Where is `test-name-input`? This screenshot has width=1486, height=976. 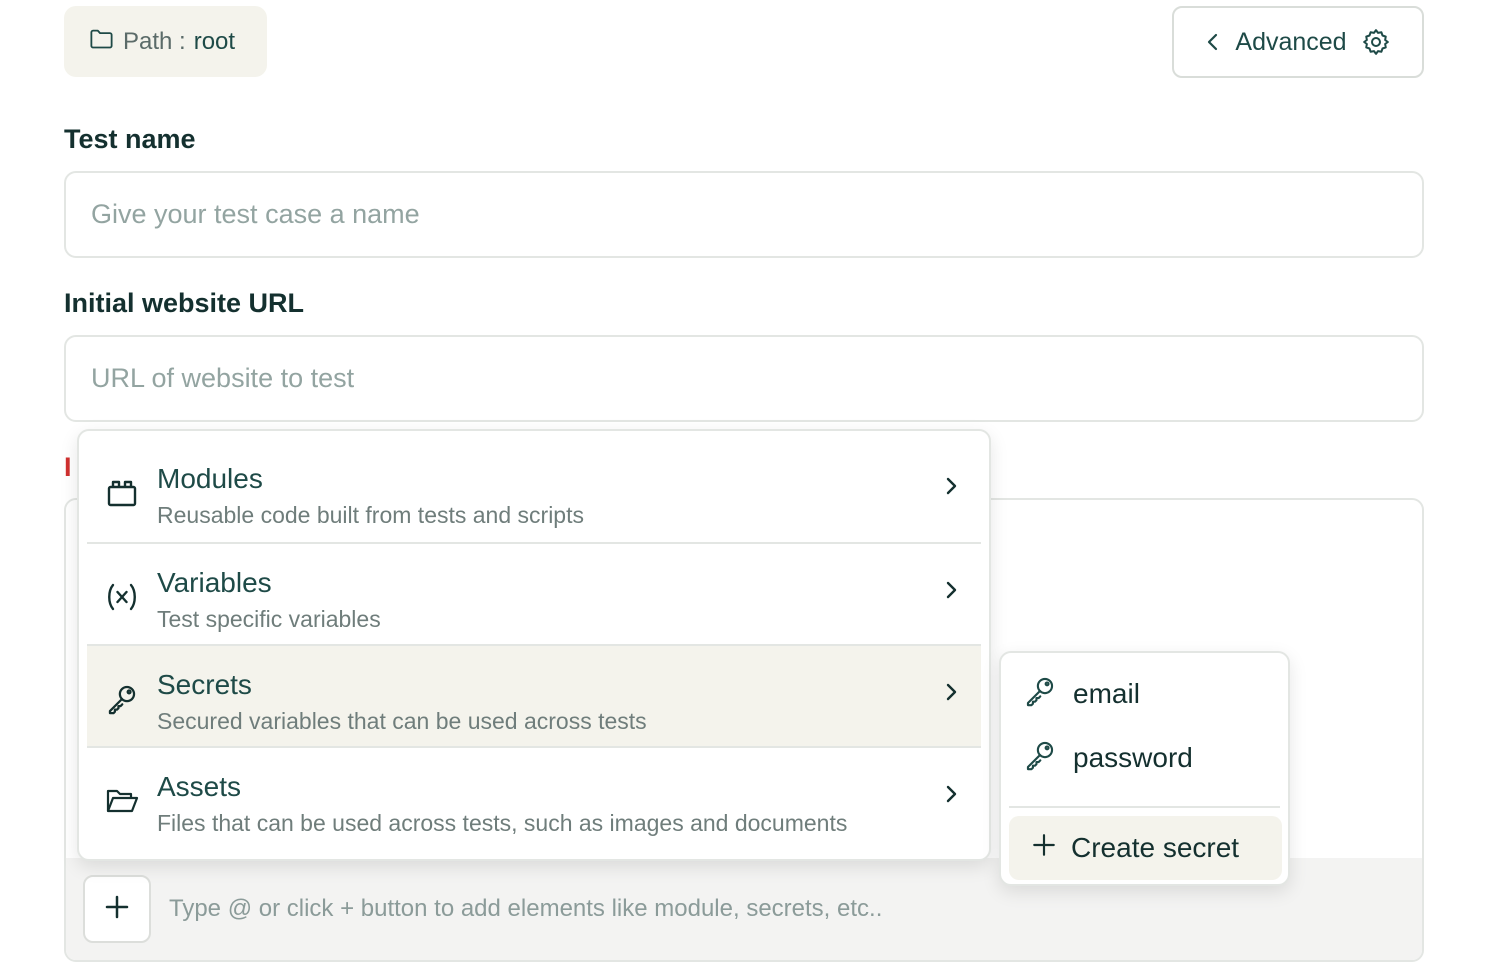 test-name-input is located at coordinates (744, 214).